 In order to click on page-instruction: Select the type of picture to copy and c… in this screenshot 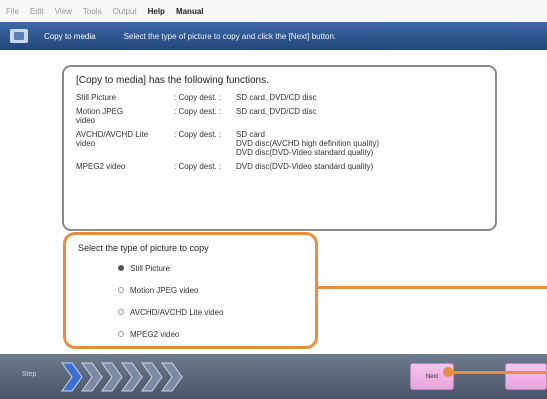, I will do `click(230, 36)`.